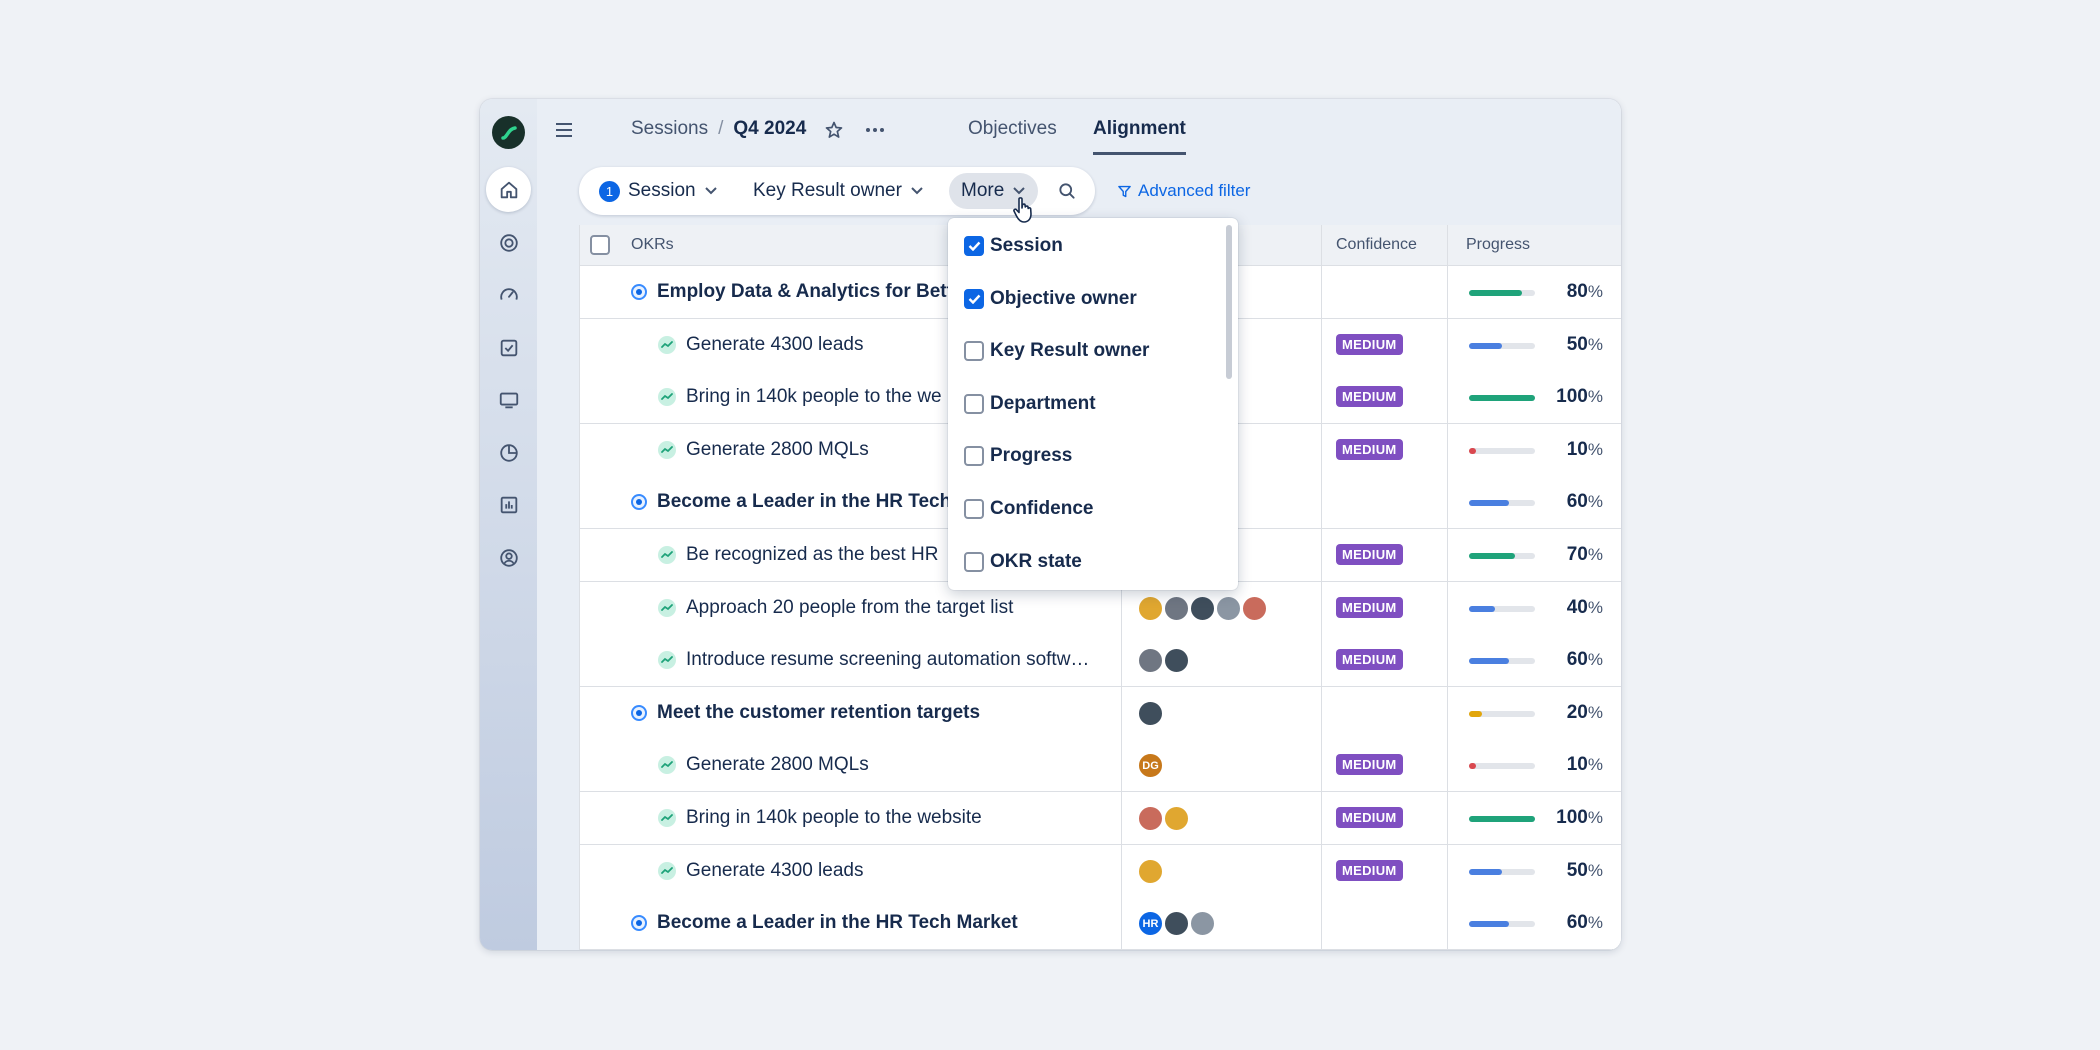 Image resolution: width=2100 pixels, height=1050 pixels. Describe the element at coordinates (777, 765) in the screenshot. I see `okr-name-label: Generate 2800 MQLs` at that location.